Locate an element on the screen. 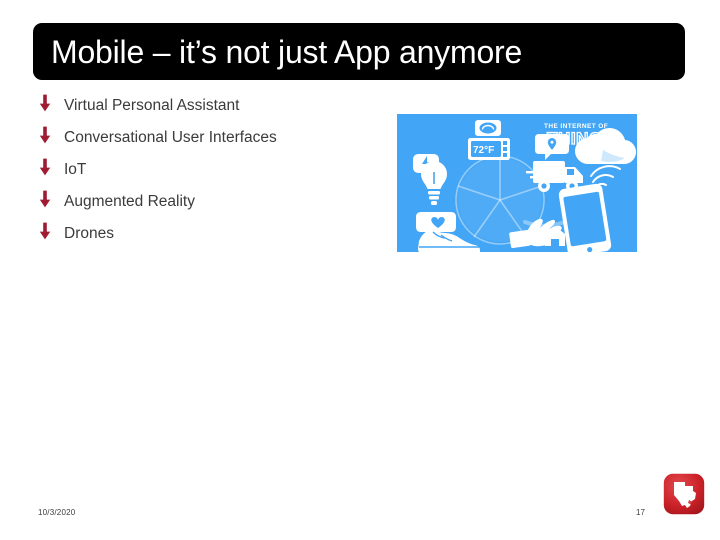 The height and width of the screenshot is (540, 720). list-item: Augmented Reality is located at coordinates (208, 204).